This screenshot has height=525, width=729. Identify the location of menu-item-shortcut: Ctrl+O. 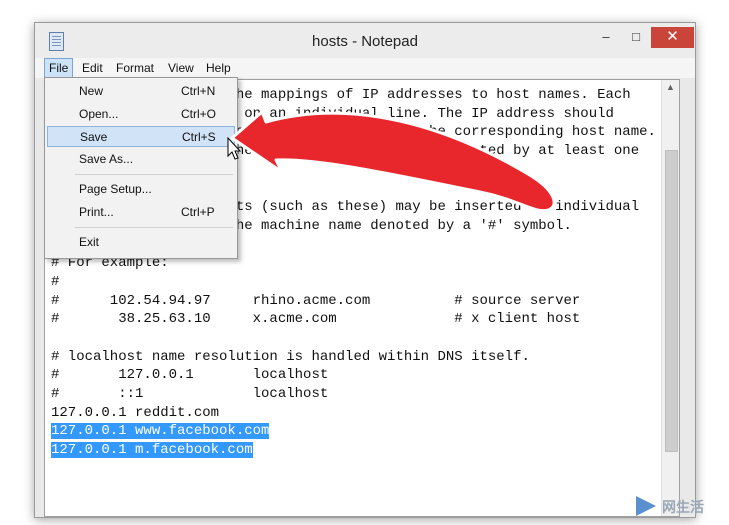
(199, 114).